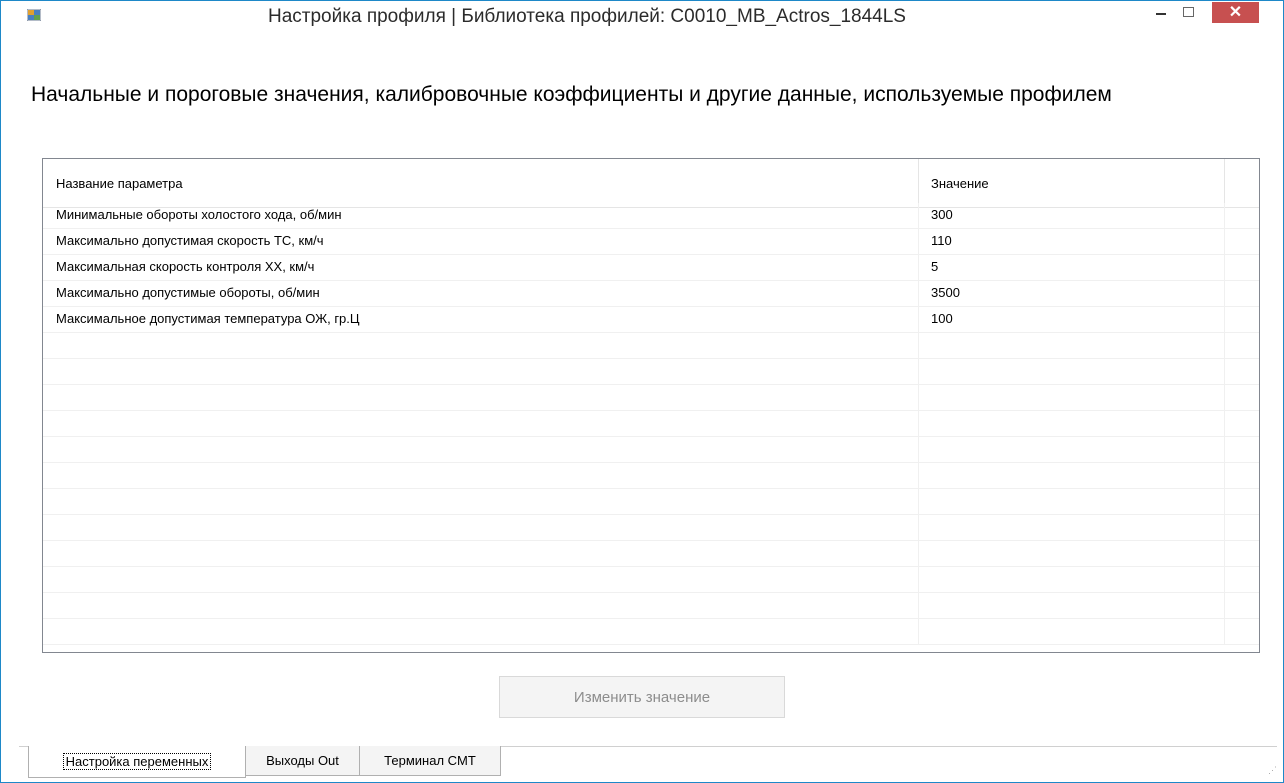 This screenshot has width=1284, height=783. I want to click on resize-grip-icon: ⋰, so click(1272, 770).